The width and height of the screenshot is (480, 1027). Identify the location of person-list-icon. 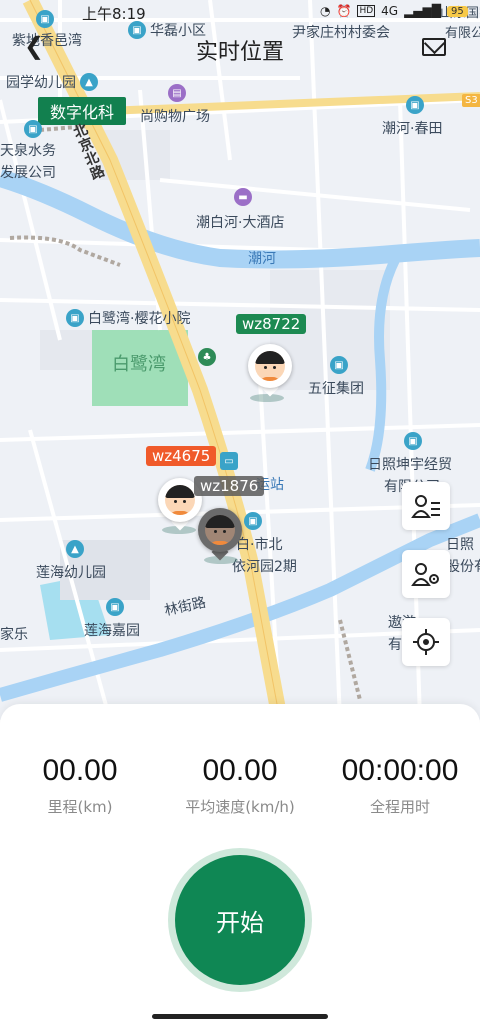
(425, 506).